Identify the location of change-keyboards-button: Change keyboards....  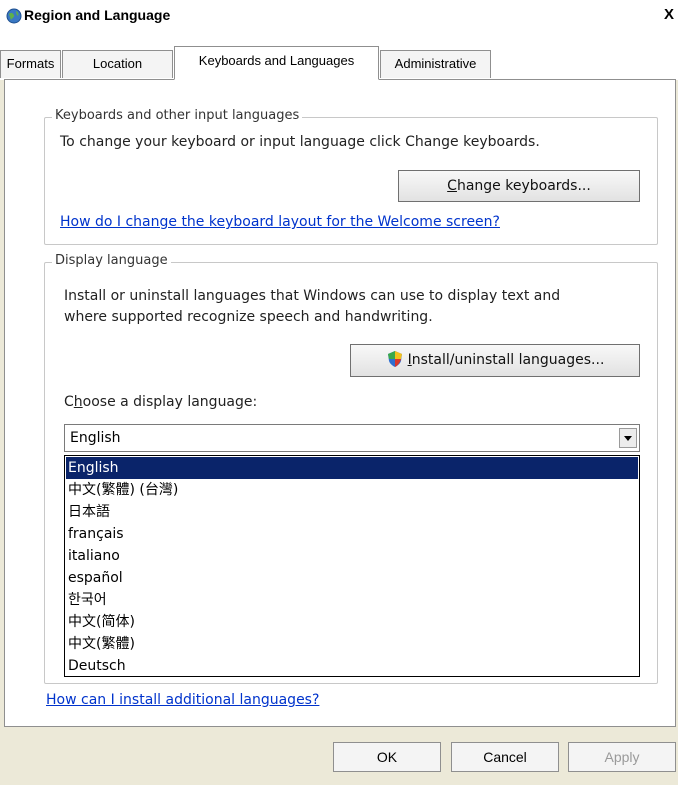
(519, 186).